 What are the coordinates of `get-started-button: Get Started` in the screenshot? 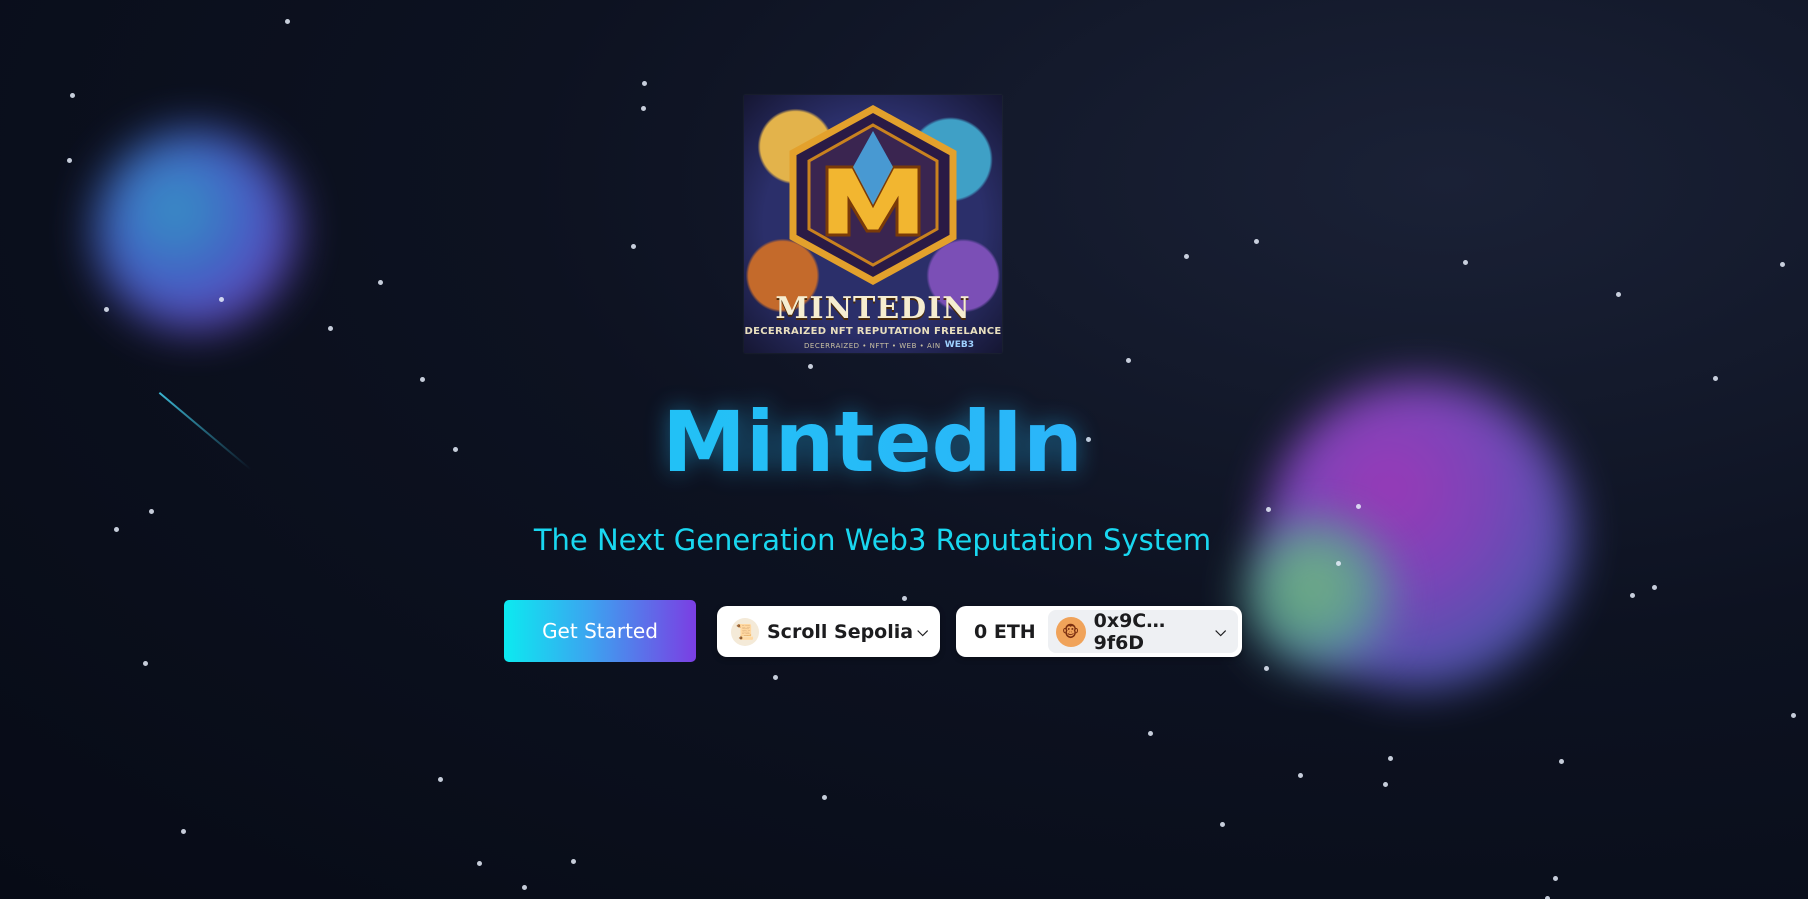 It's located at (600, 631).